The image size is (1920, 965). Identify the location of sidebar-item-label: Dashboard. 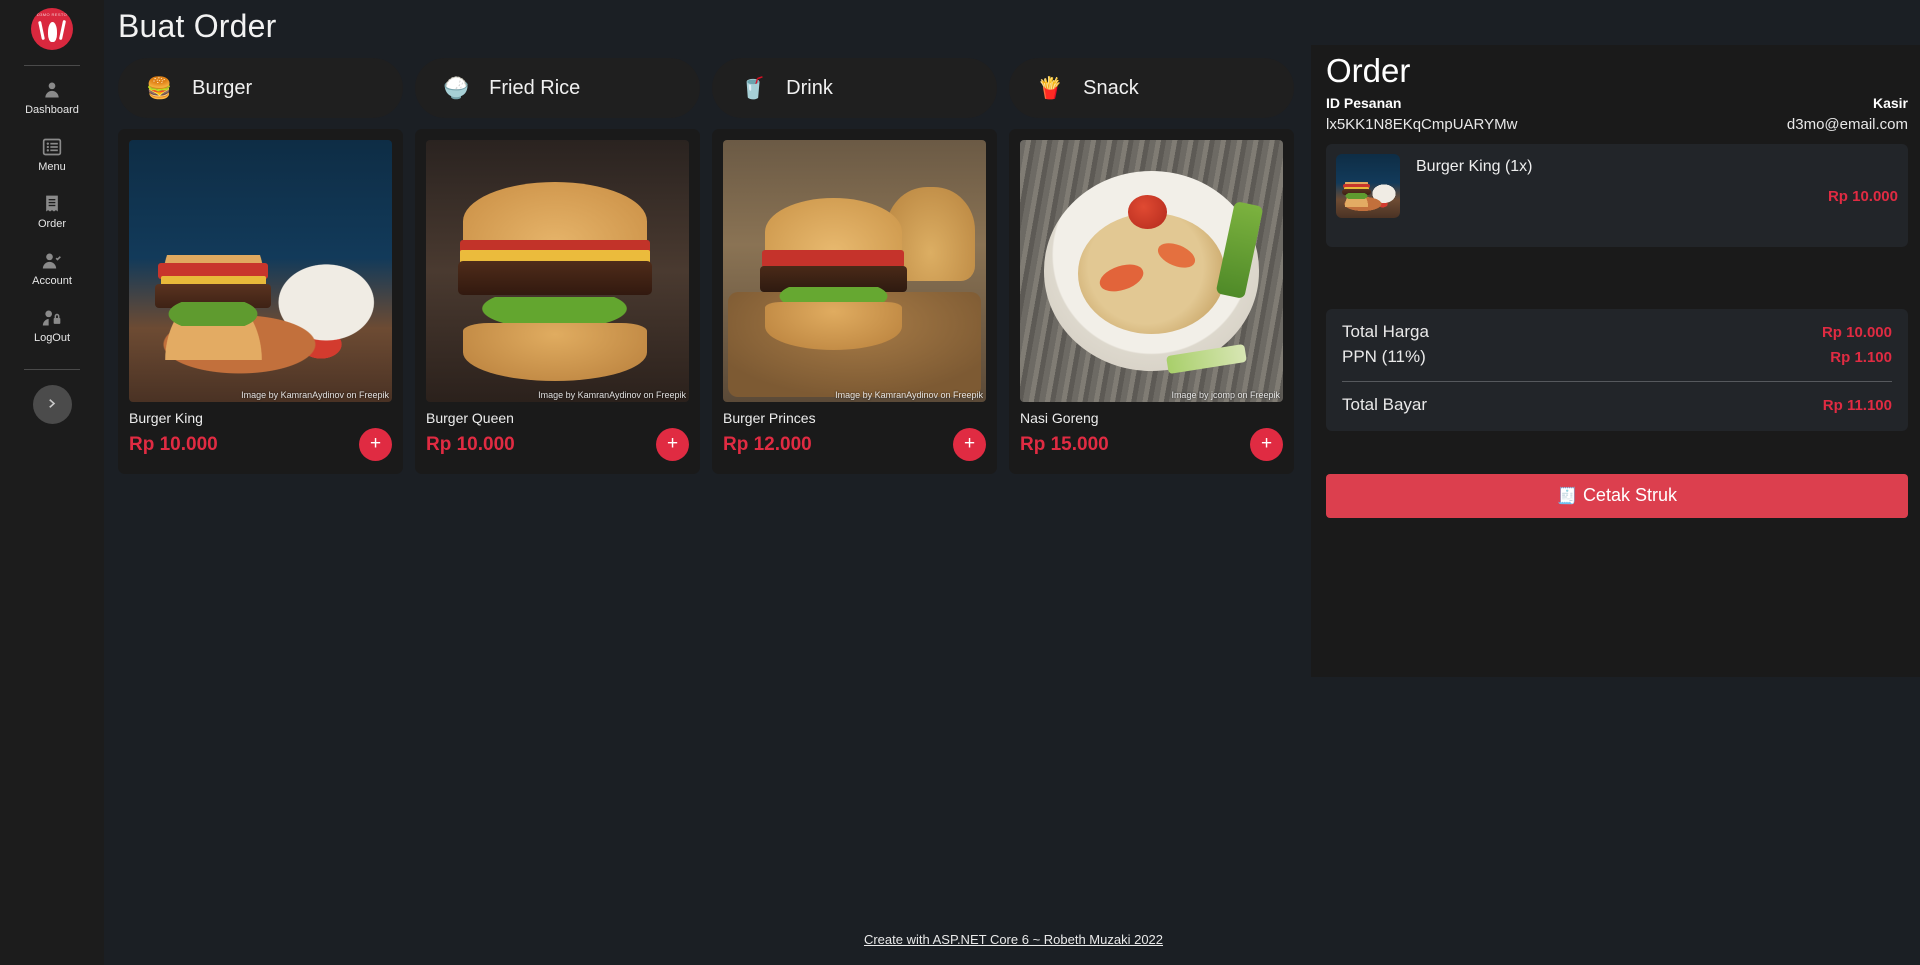
(52, 110).